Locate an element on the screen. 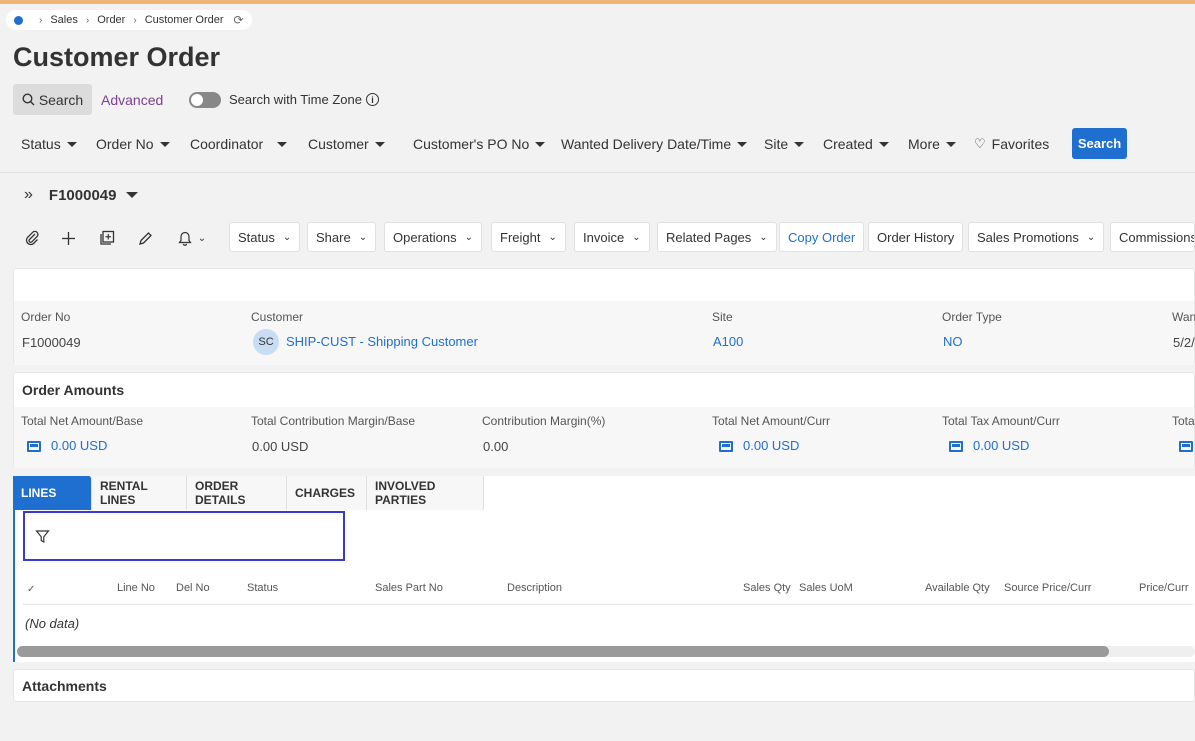  operations-command-button: Operations ⌄ is located at coordinates (433, 237).